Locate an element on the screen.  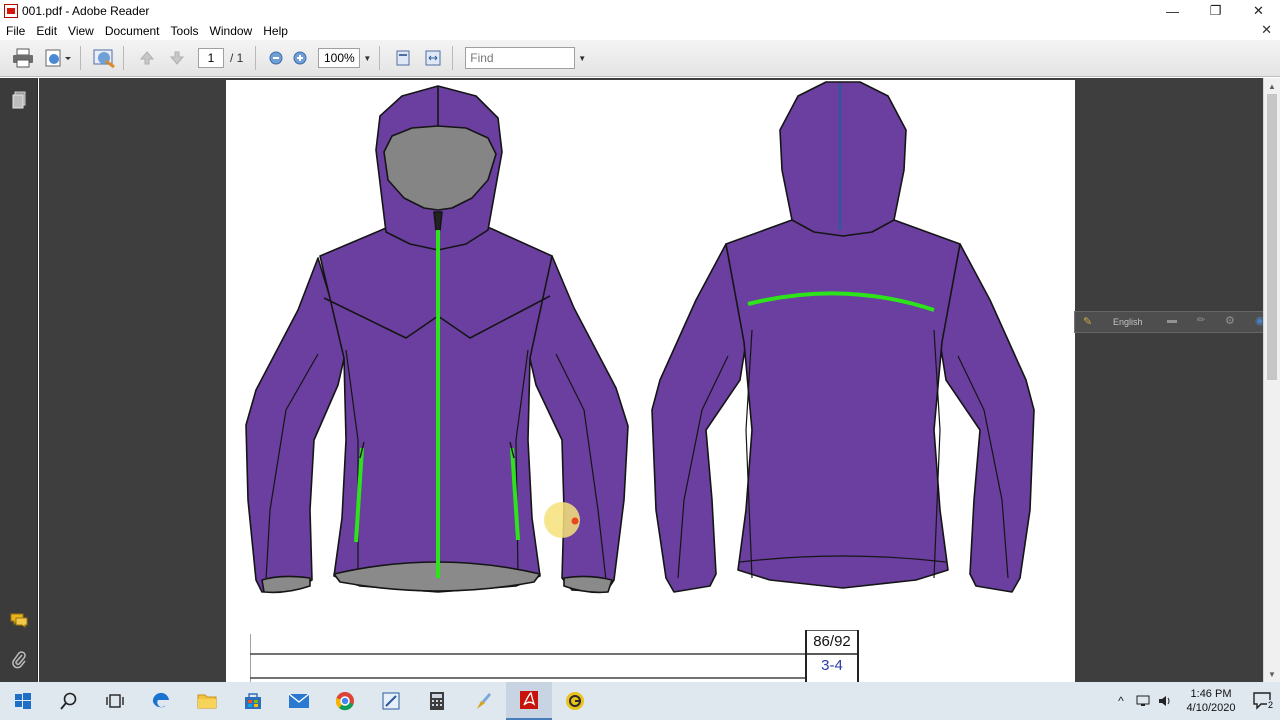
calculator-icon is located at coordinates (437, 701).